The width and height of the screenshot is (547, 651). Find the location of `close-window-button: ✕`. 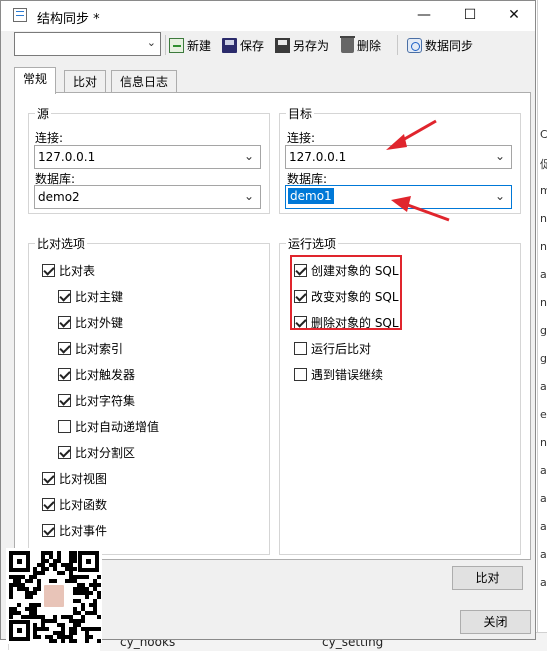

close-window-button: ✕ is located at coordinates (514, 16).